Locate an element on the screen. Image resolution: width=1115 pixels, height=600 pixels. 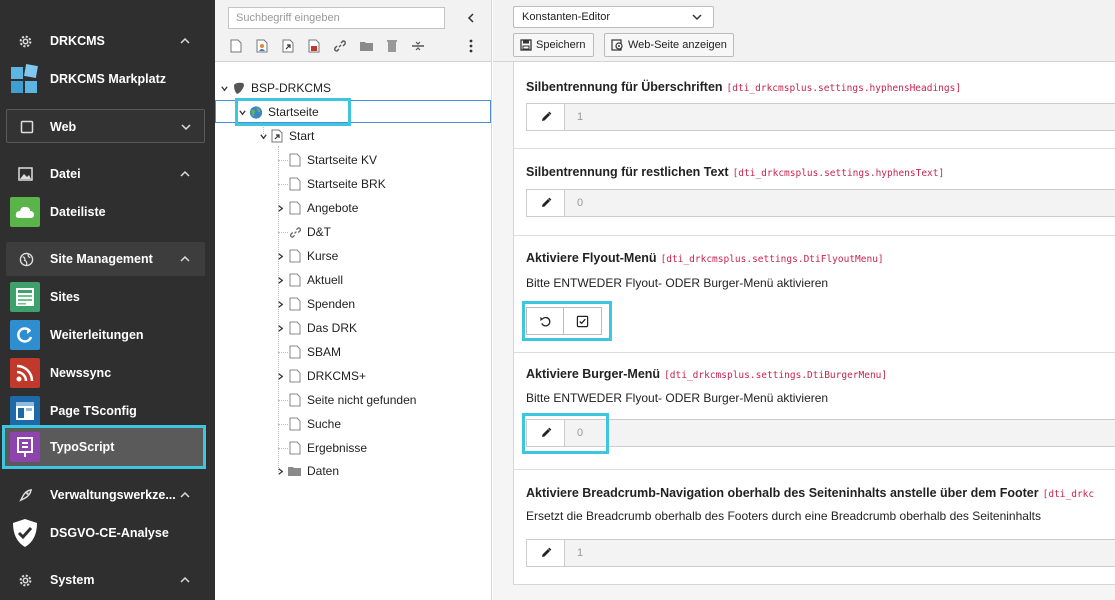
tree-node-page: Kurse is located at coordinates (313, 256).